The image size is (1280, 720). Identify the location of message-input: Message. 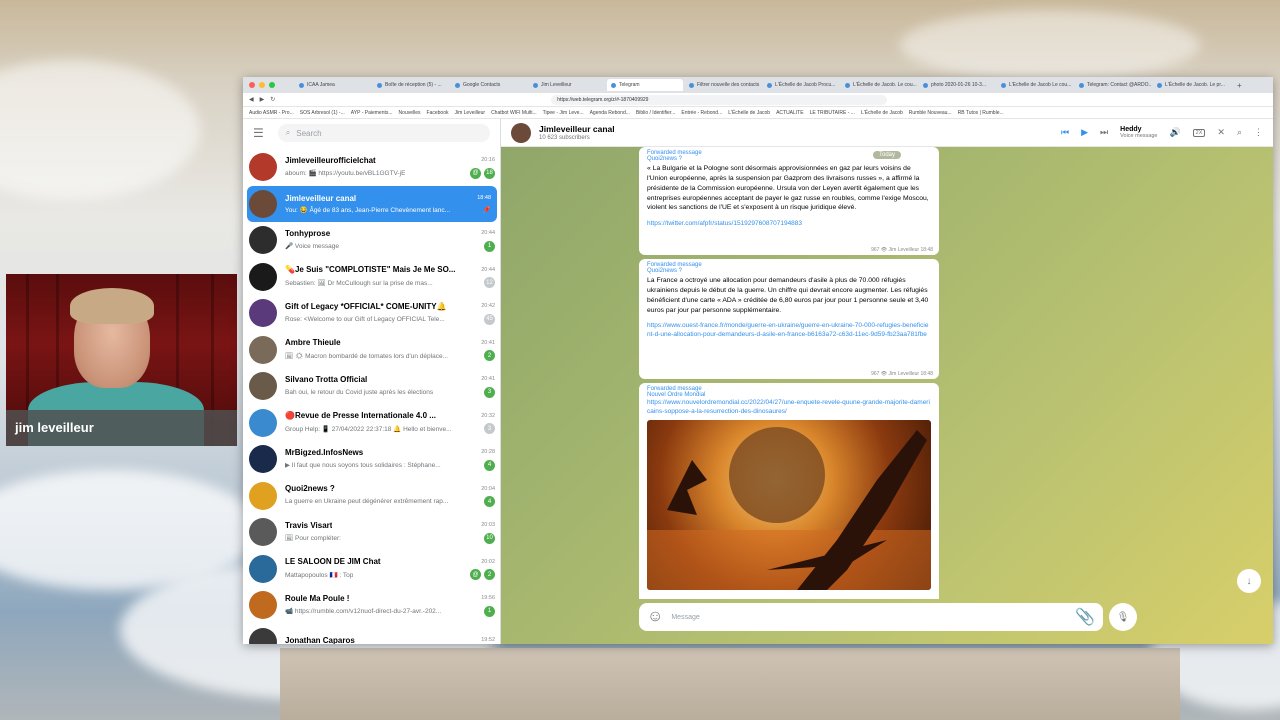
(869, 617).